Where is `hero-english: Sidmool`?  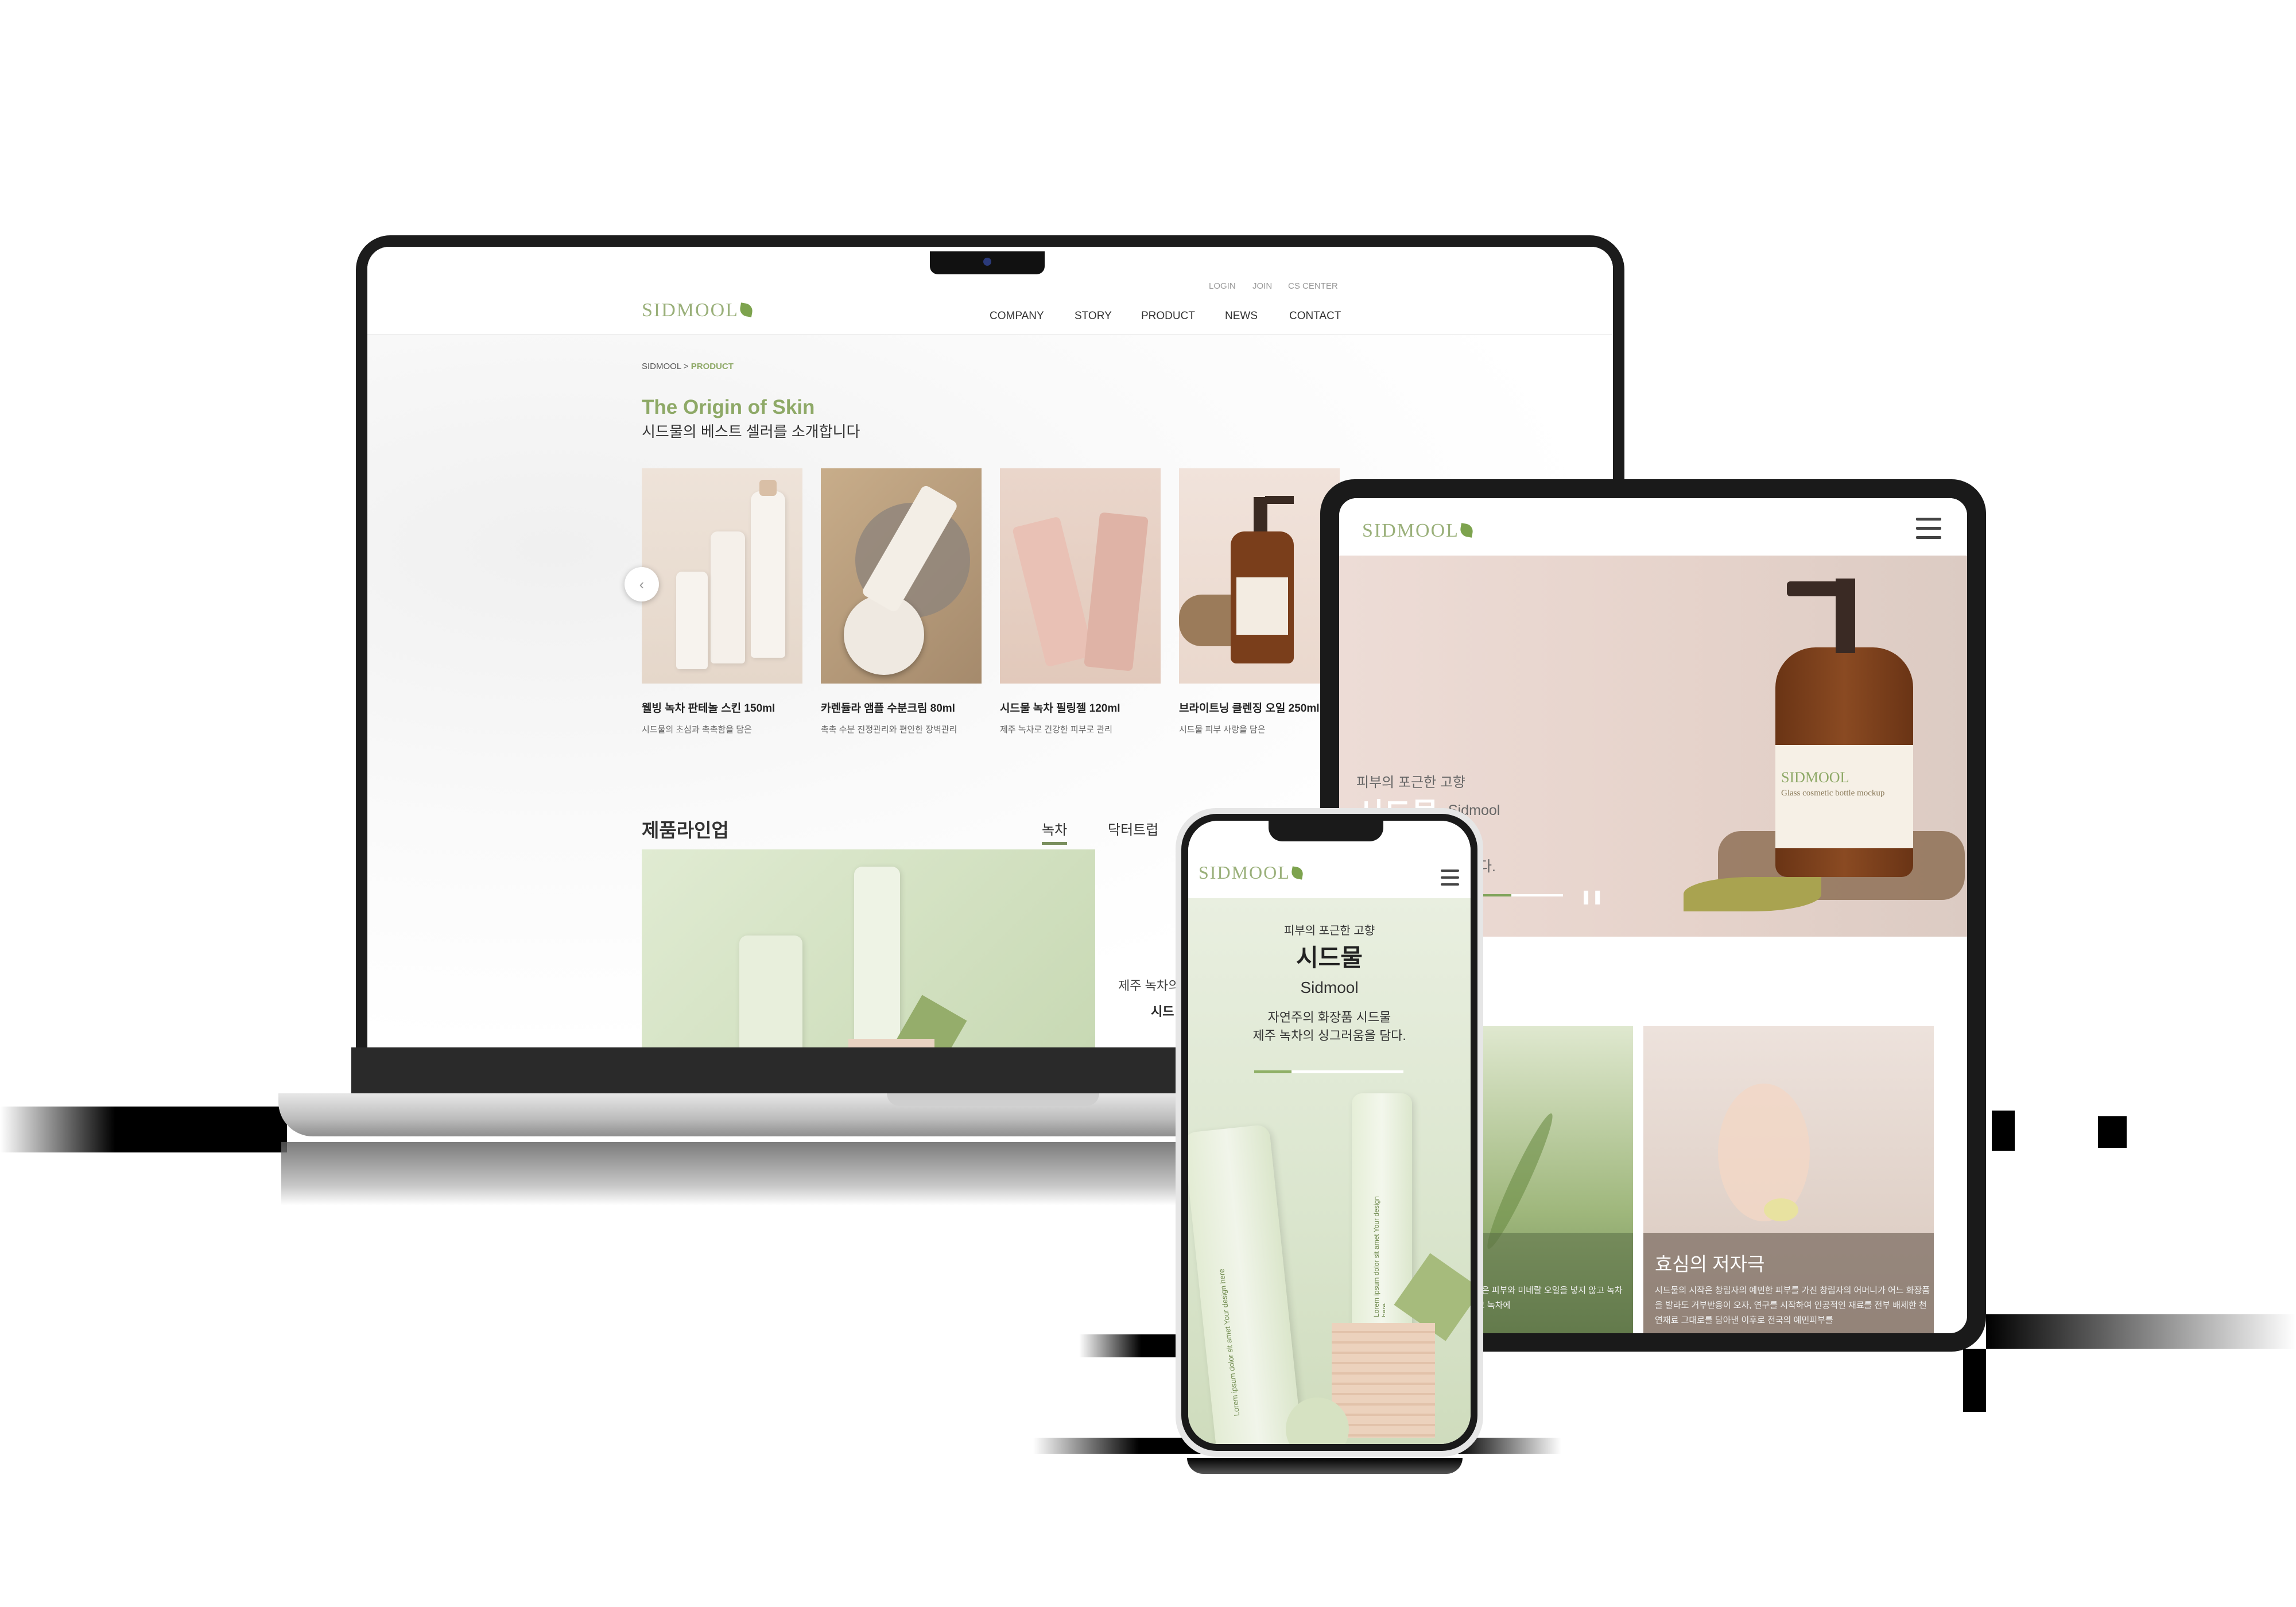 hero-english: Sidmool is located at coordinates (1329, 988).